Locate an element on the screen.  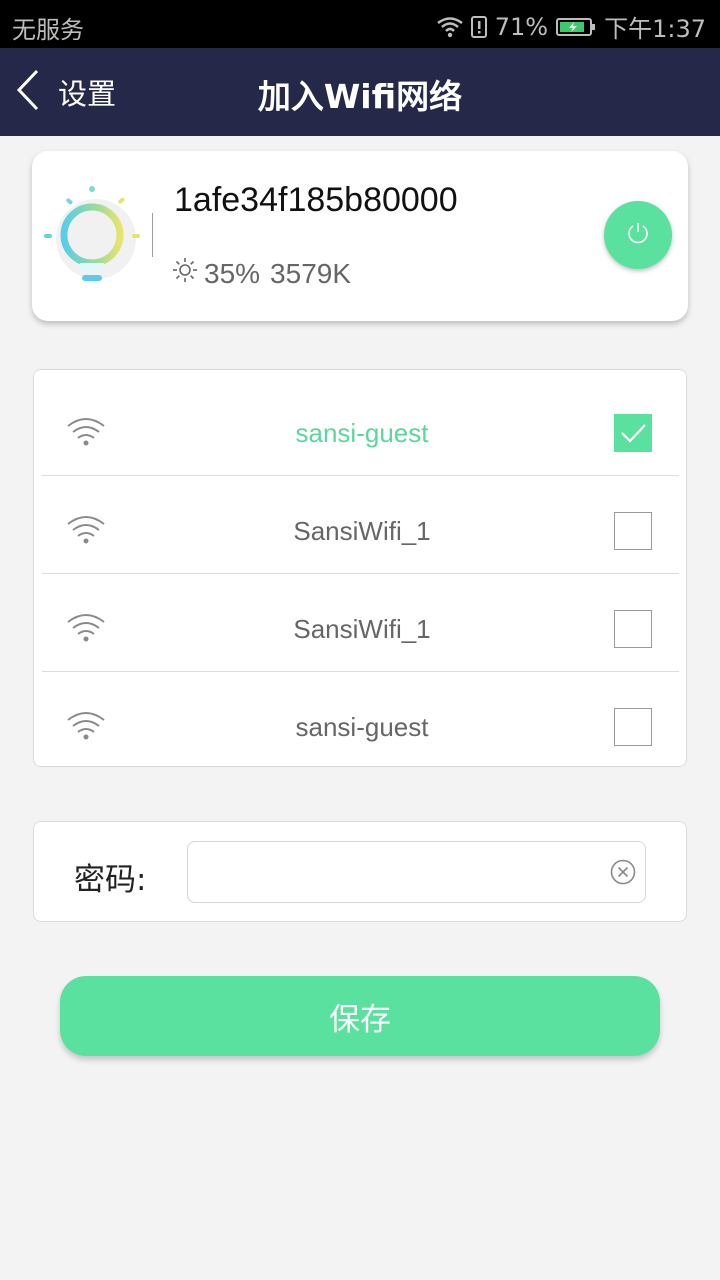
power-button is located at coordinates (638, 235).